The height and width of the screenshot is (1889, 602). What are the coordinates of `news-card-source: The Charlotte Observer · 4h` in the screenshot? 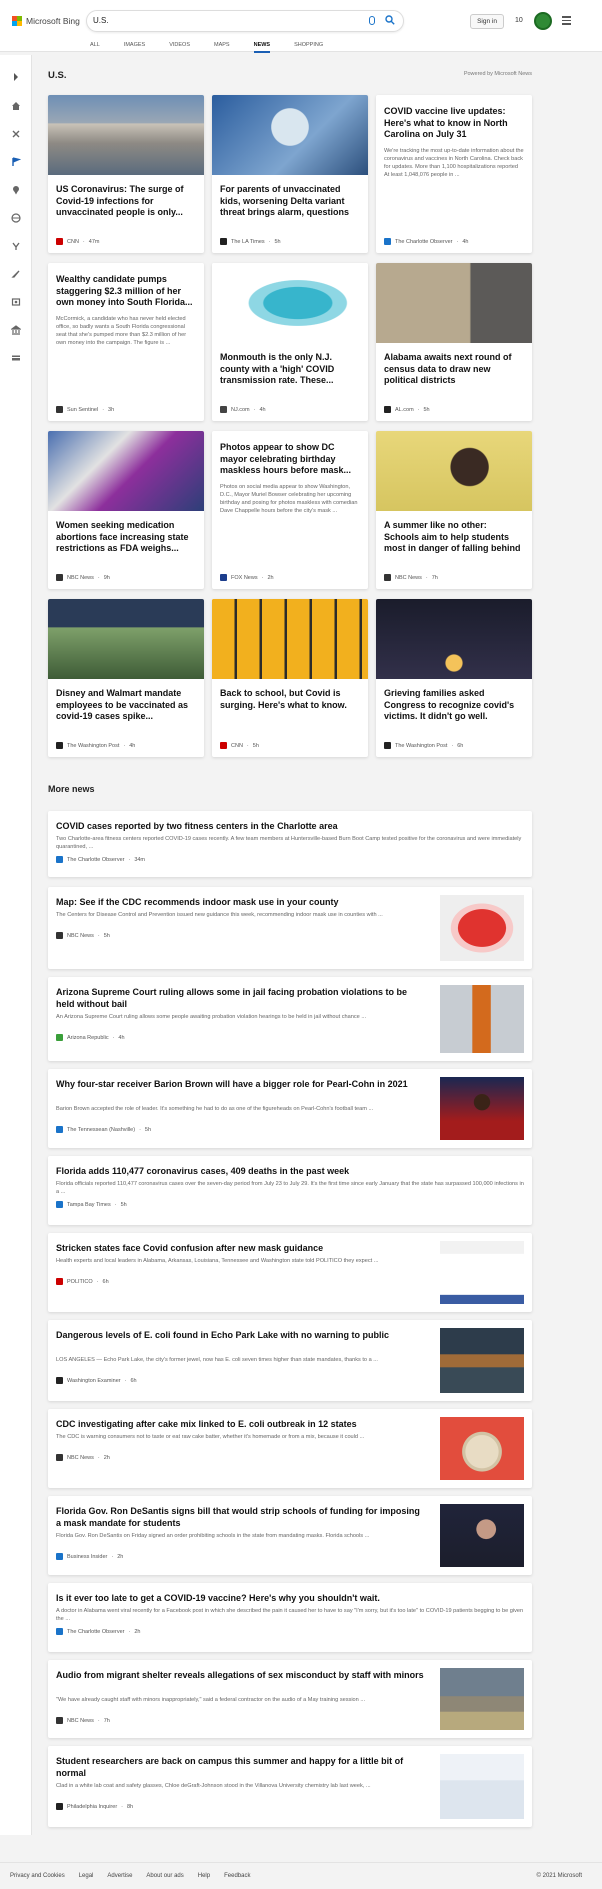 It's located at (426, 241).